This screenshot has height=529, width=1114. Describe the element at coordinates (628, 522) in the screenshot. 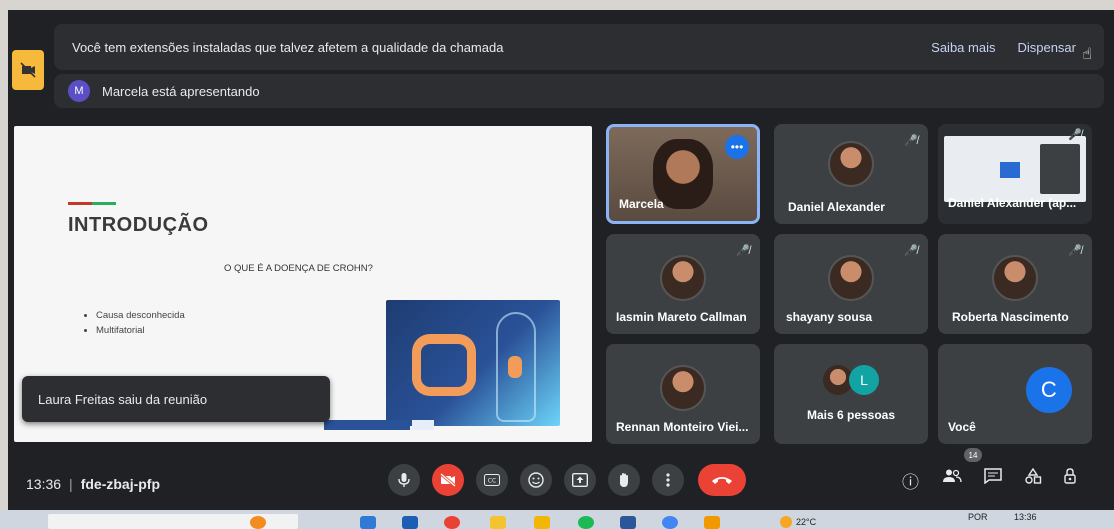

I see `word-icon` at that location.